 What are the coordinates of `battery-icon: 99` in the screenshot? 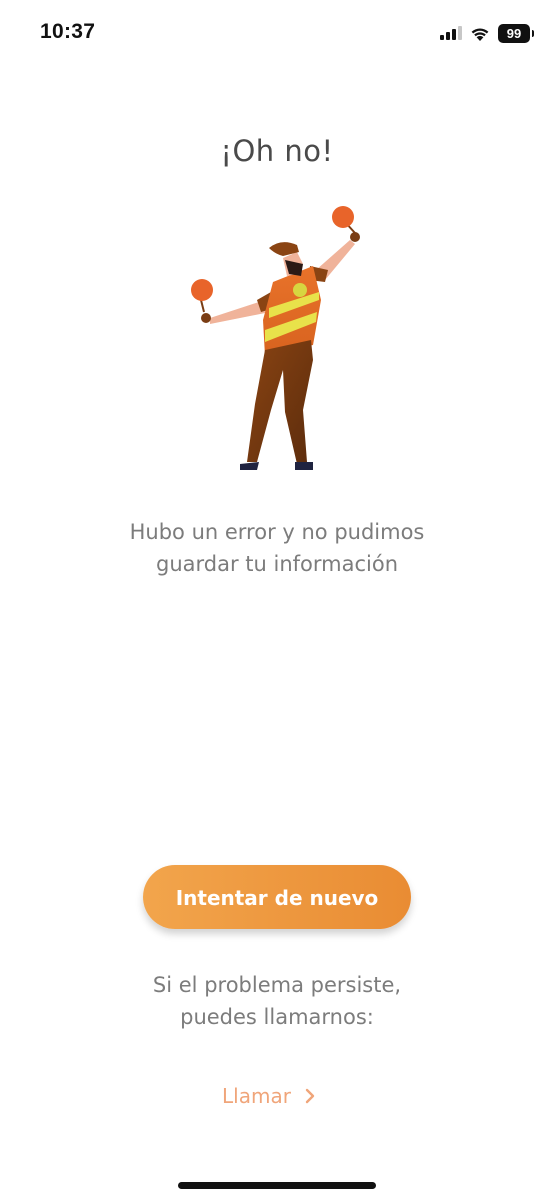 It's located at (516, 33).